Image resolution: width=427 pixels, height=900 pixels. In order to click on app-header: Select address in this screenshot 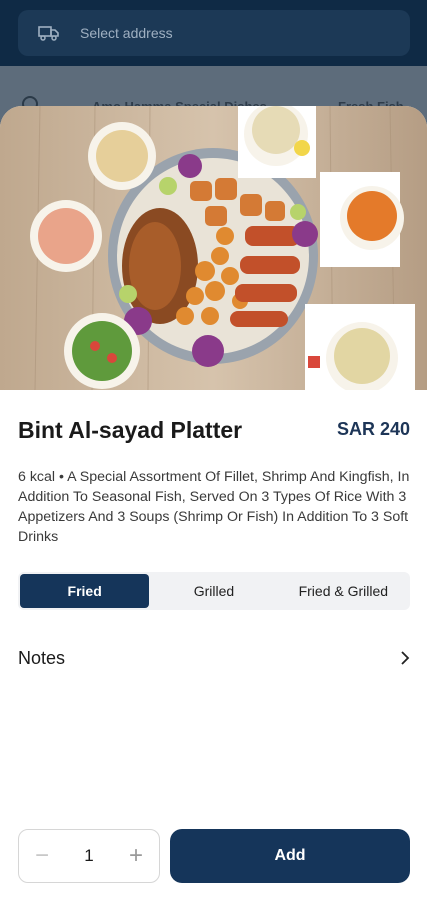, I will do `click(213, 33)`.